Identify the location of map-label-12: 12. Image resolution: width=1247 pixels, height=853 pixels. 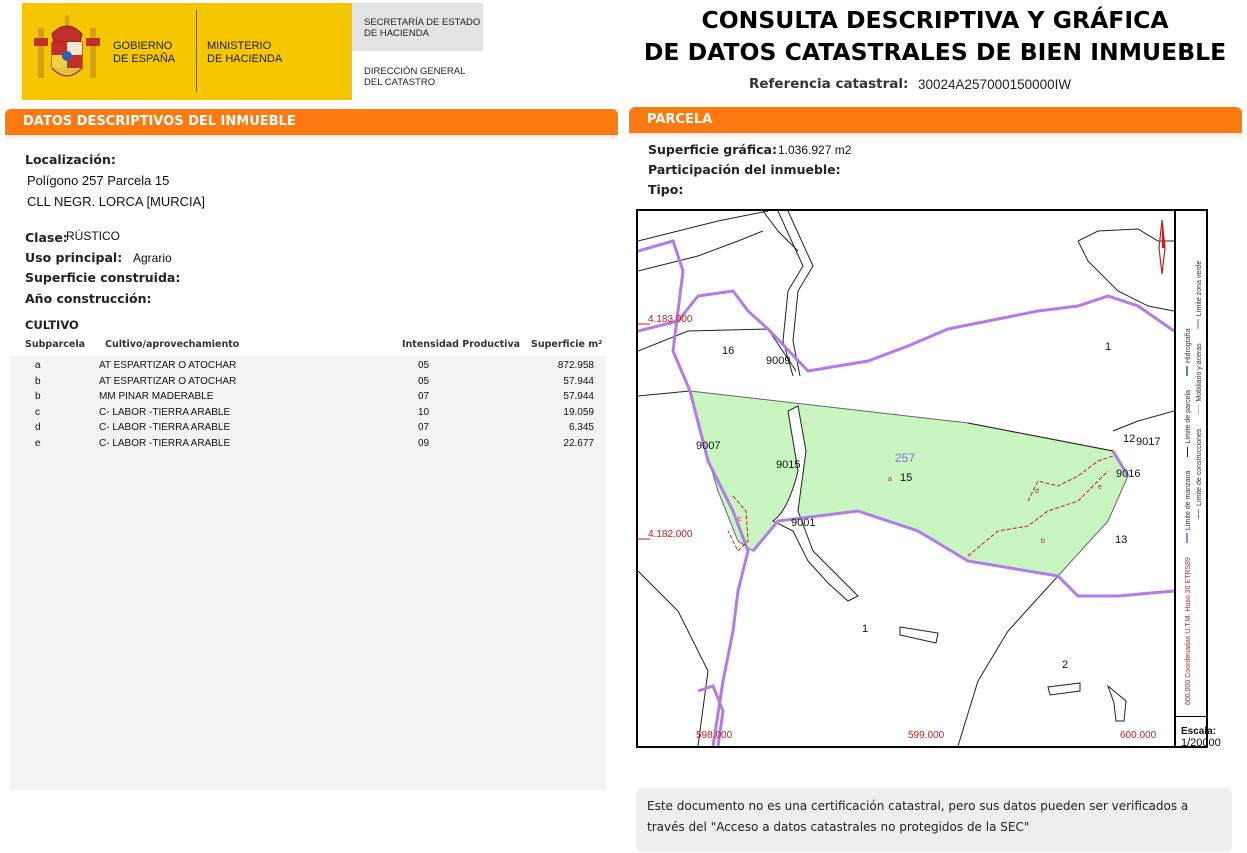
(1129, 439).